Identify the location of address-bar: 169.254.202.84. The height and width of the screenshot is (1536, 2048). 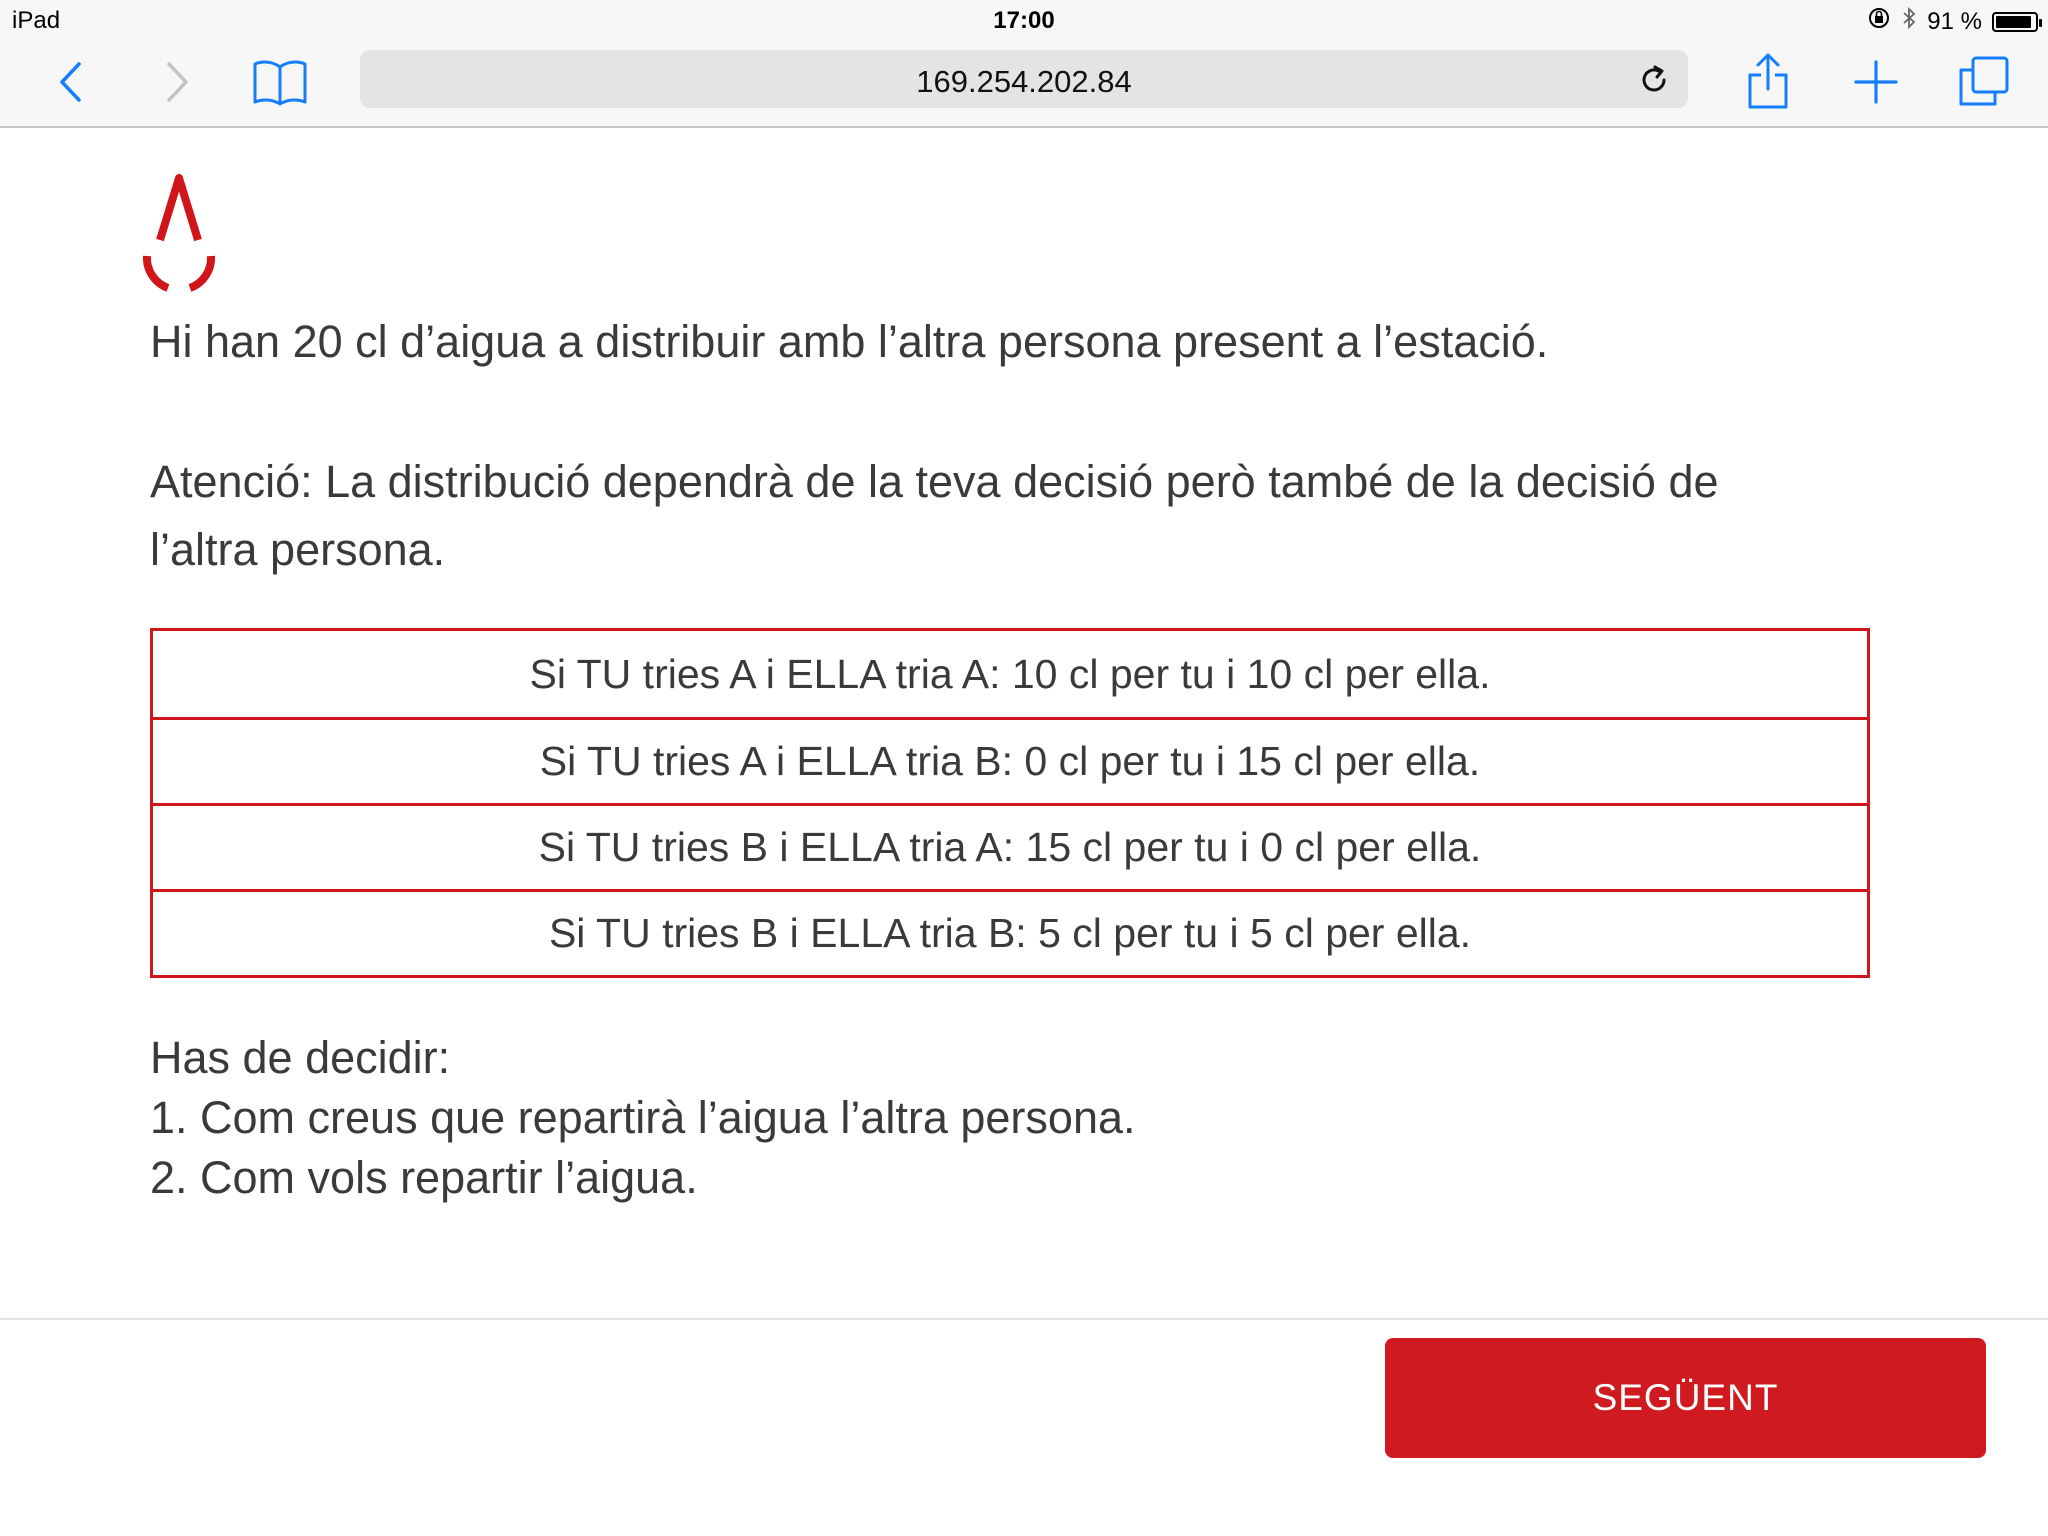
(1024, 79).